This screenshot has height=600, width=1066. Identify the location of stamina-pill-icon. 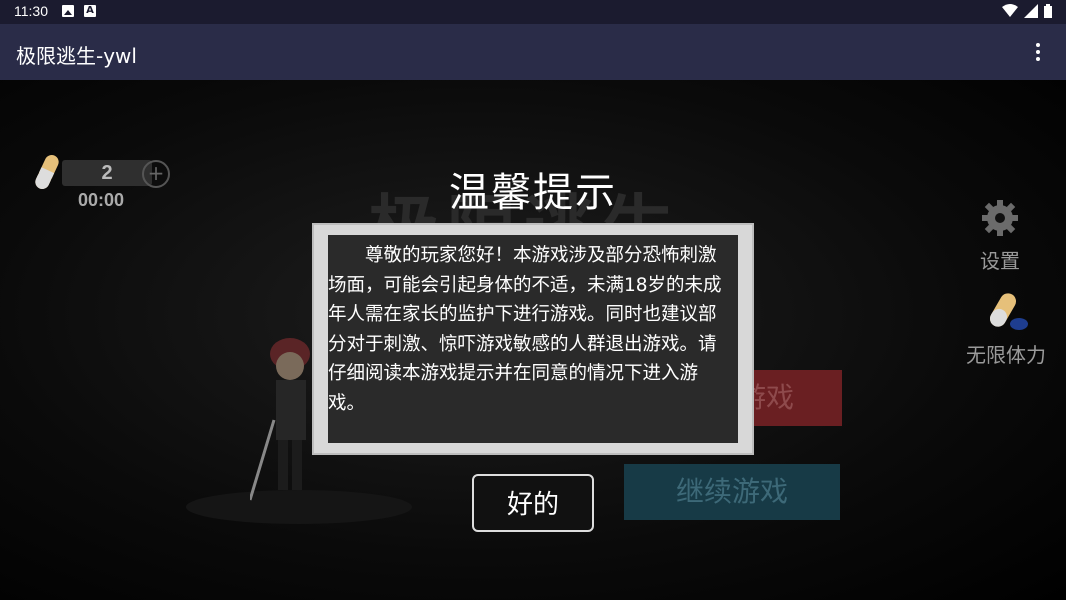
(1009, 311).